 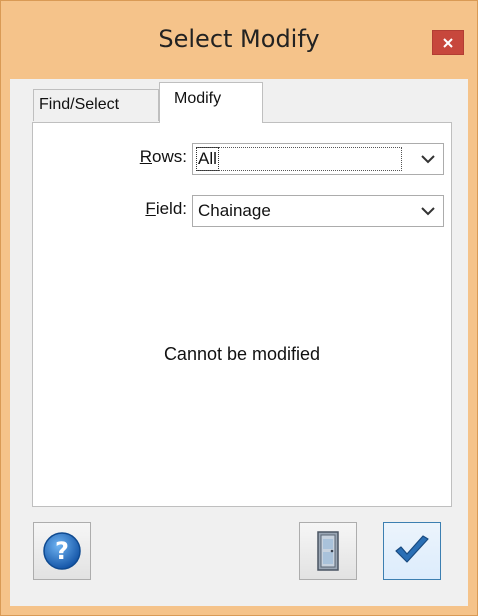 I want to click on help-icon: ?, so click(x=62, y=551).